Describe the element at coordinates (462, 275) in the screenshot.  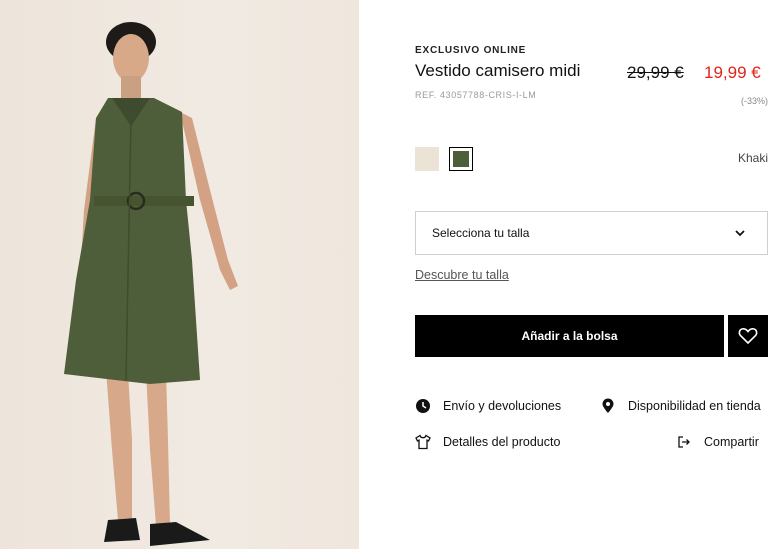
I see `size-guide-link: Descubre tu talla` at that location.